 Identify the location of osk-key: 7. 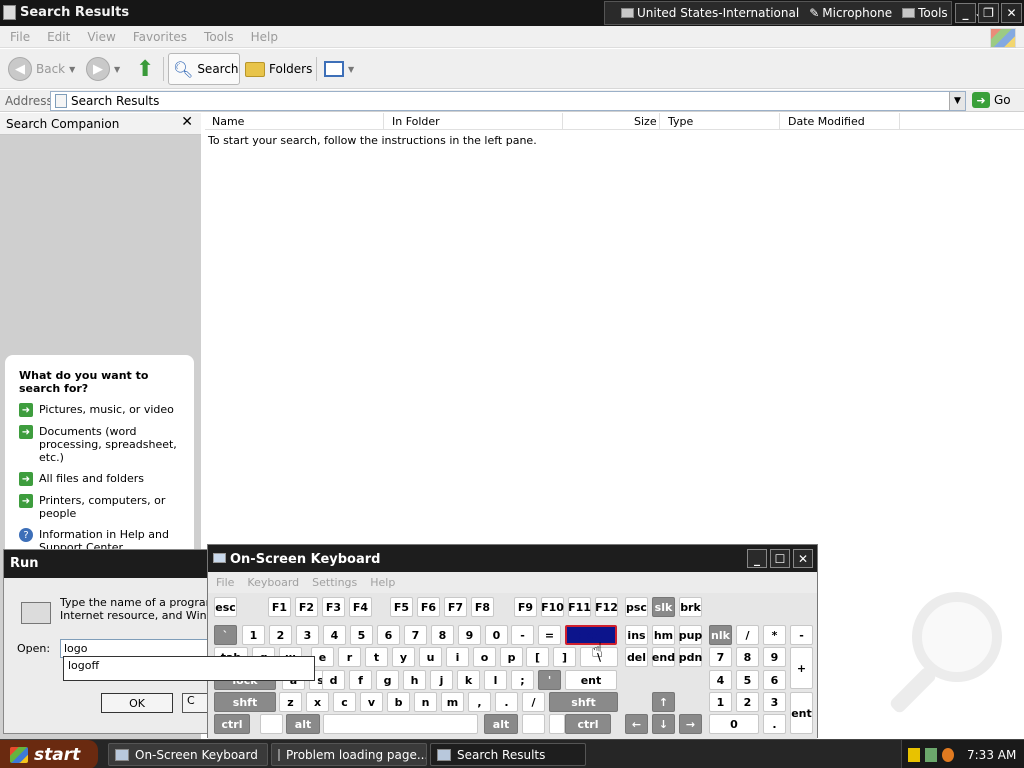
(415, 635).